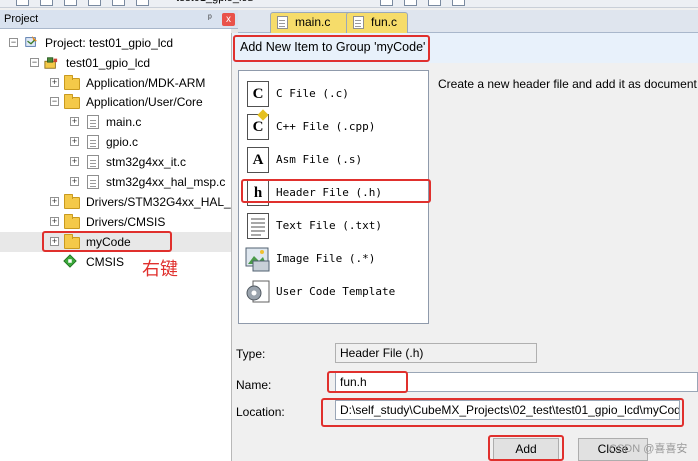 This screenshot has height=461, width=698. Describe the element at coordinates (319, 159) in the screenshot. I see `item-label: Asm File (.s)` at that location.